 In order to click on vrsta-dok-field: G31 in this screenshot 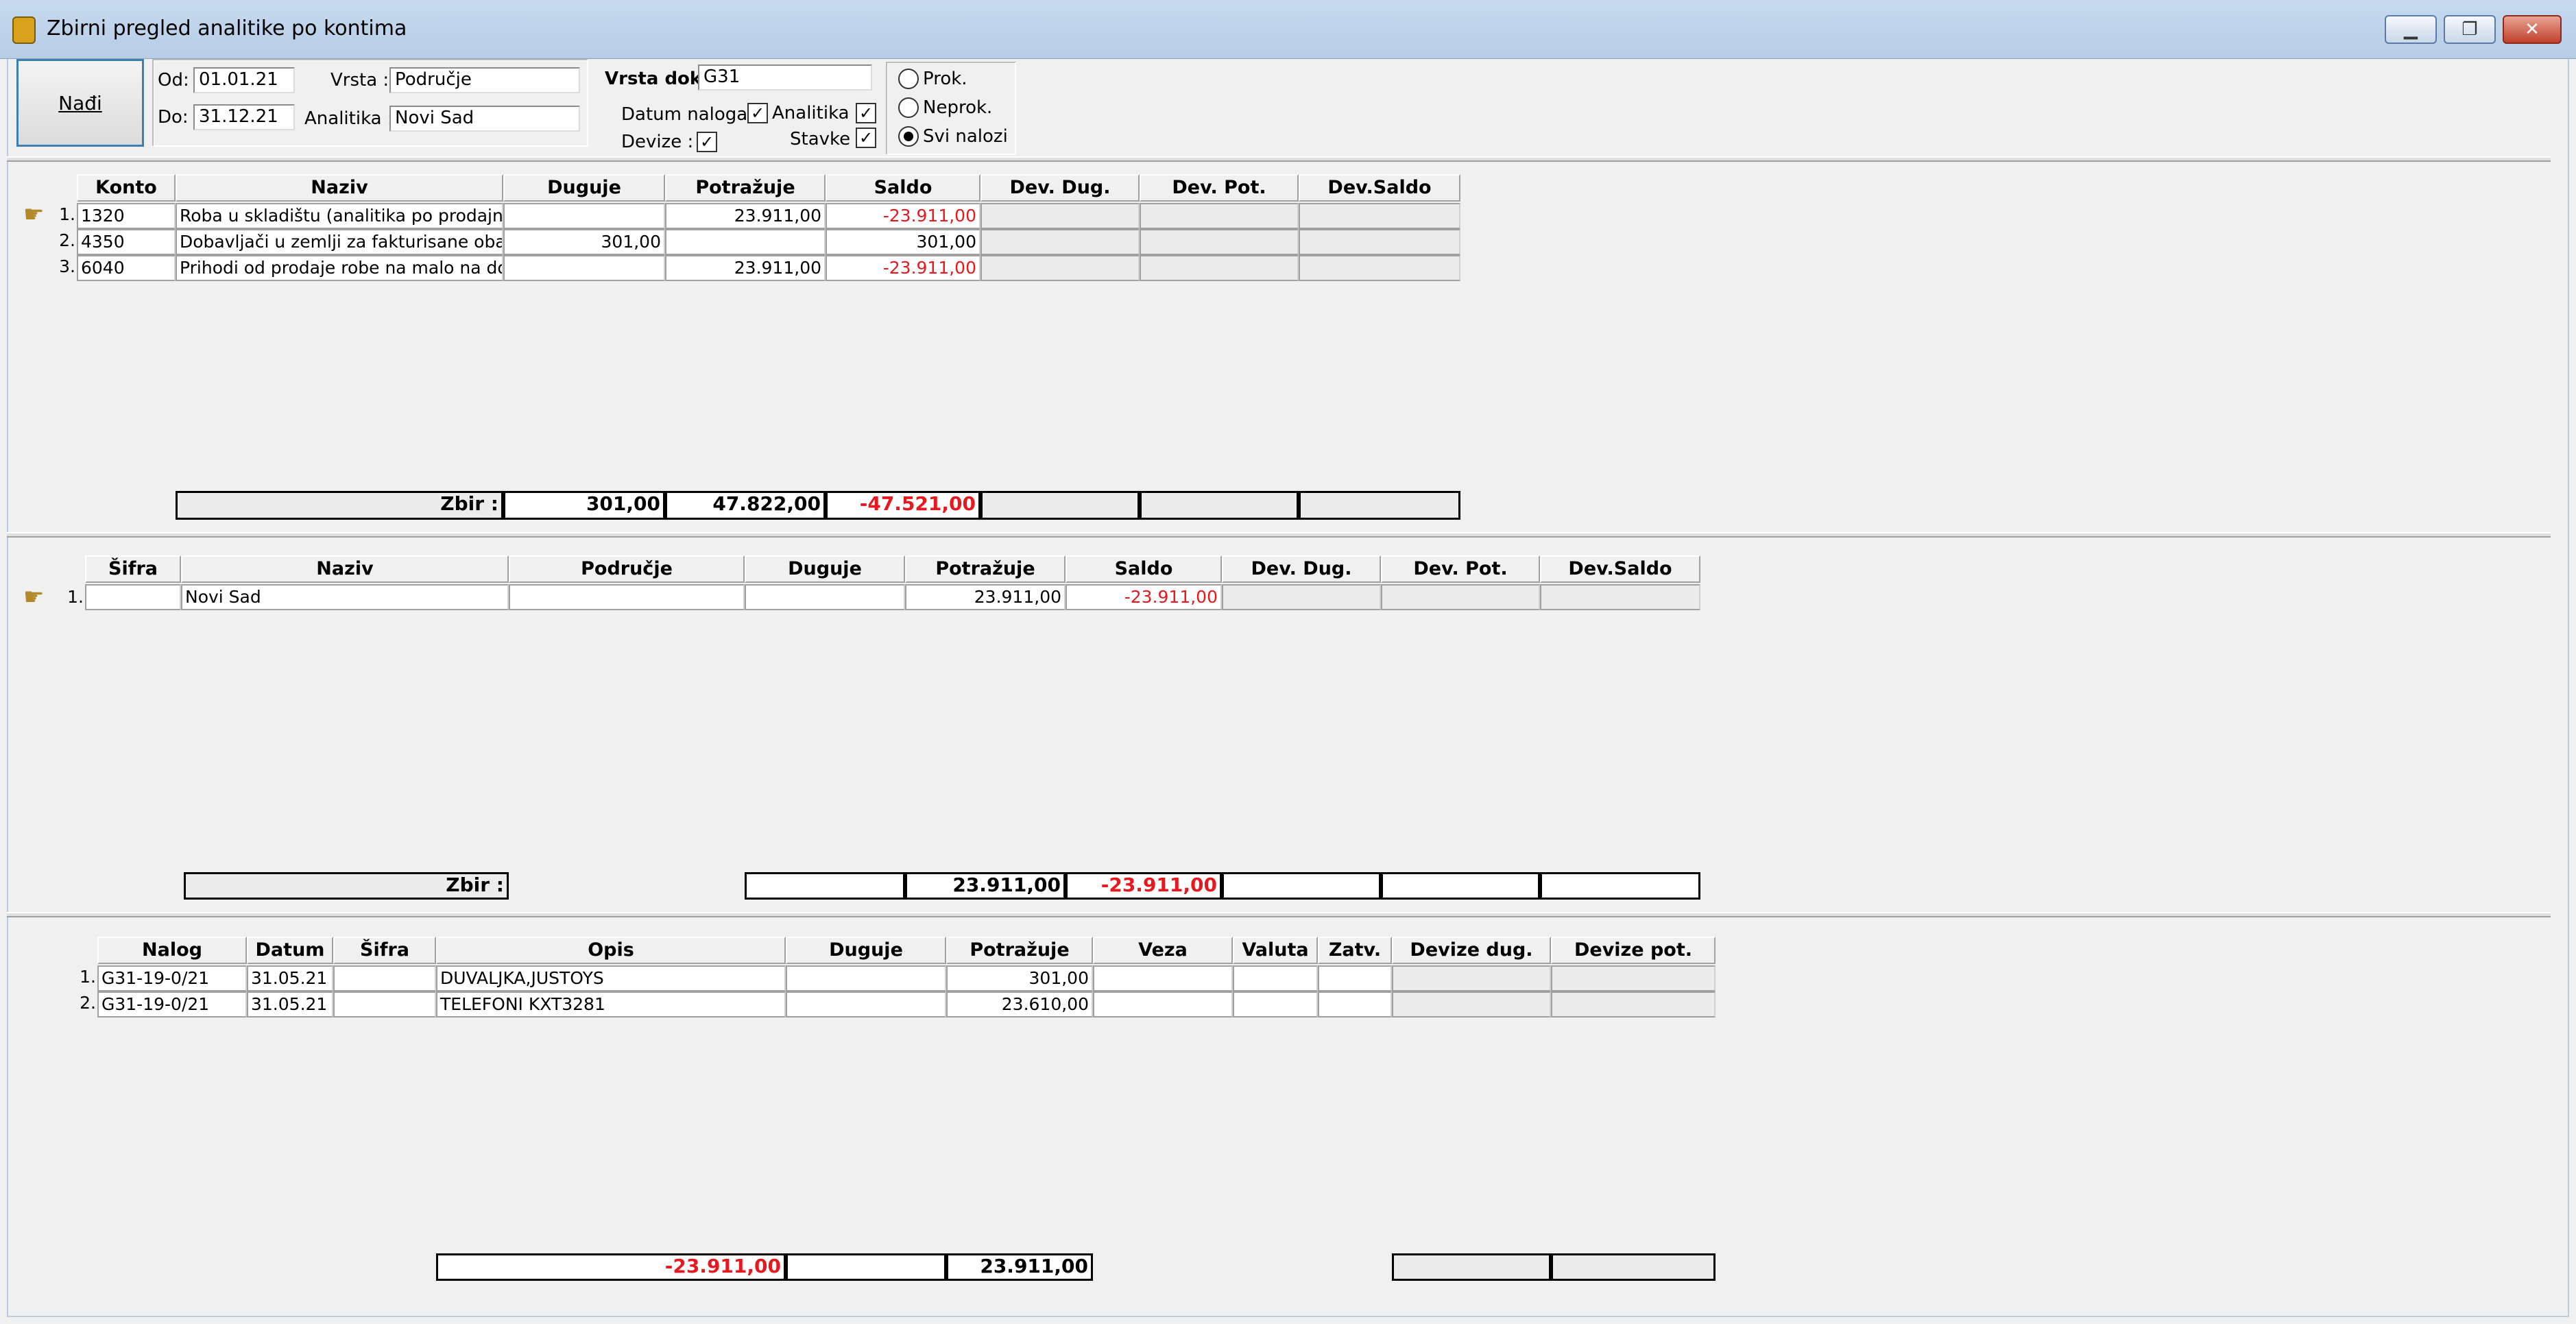, I will do `click(785, 77)`.